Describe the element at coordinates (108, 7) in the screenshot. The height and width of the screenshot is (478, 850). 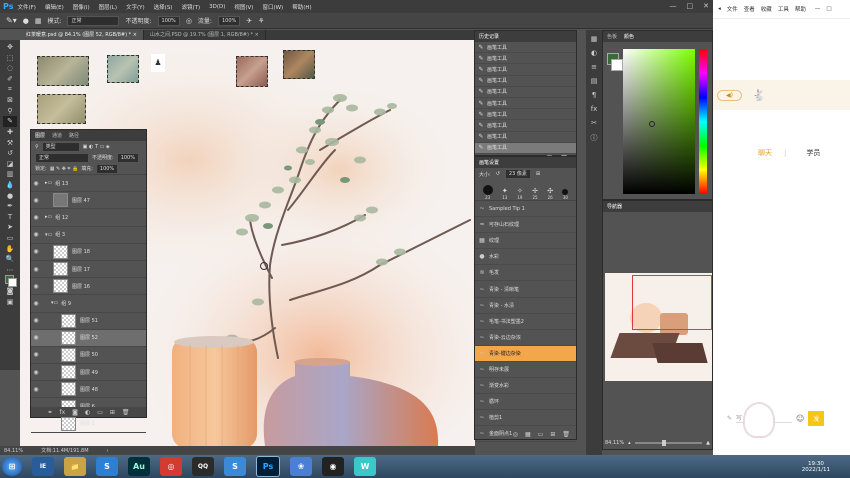
I see `menu-layer: 图层(L)` at that location.